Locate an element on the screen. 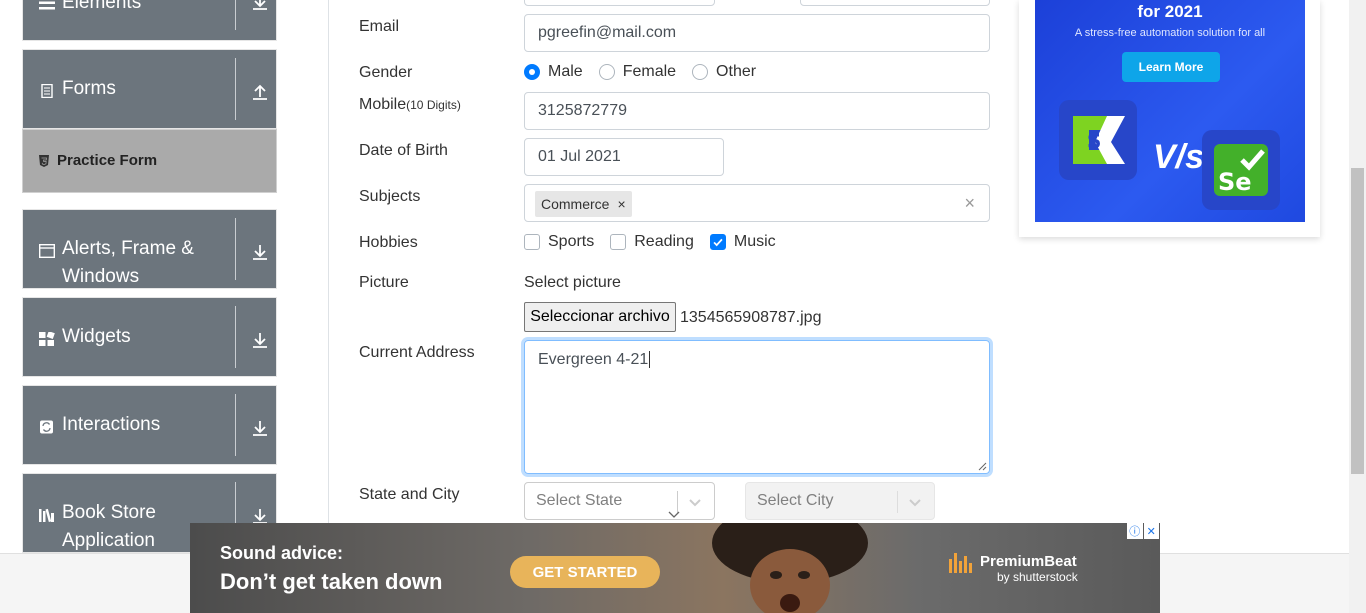 The width and height of the screenshot is (1366, 613). text-cursor is located at coordinates (650, 359).